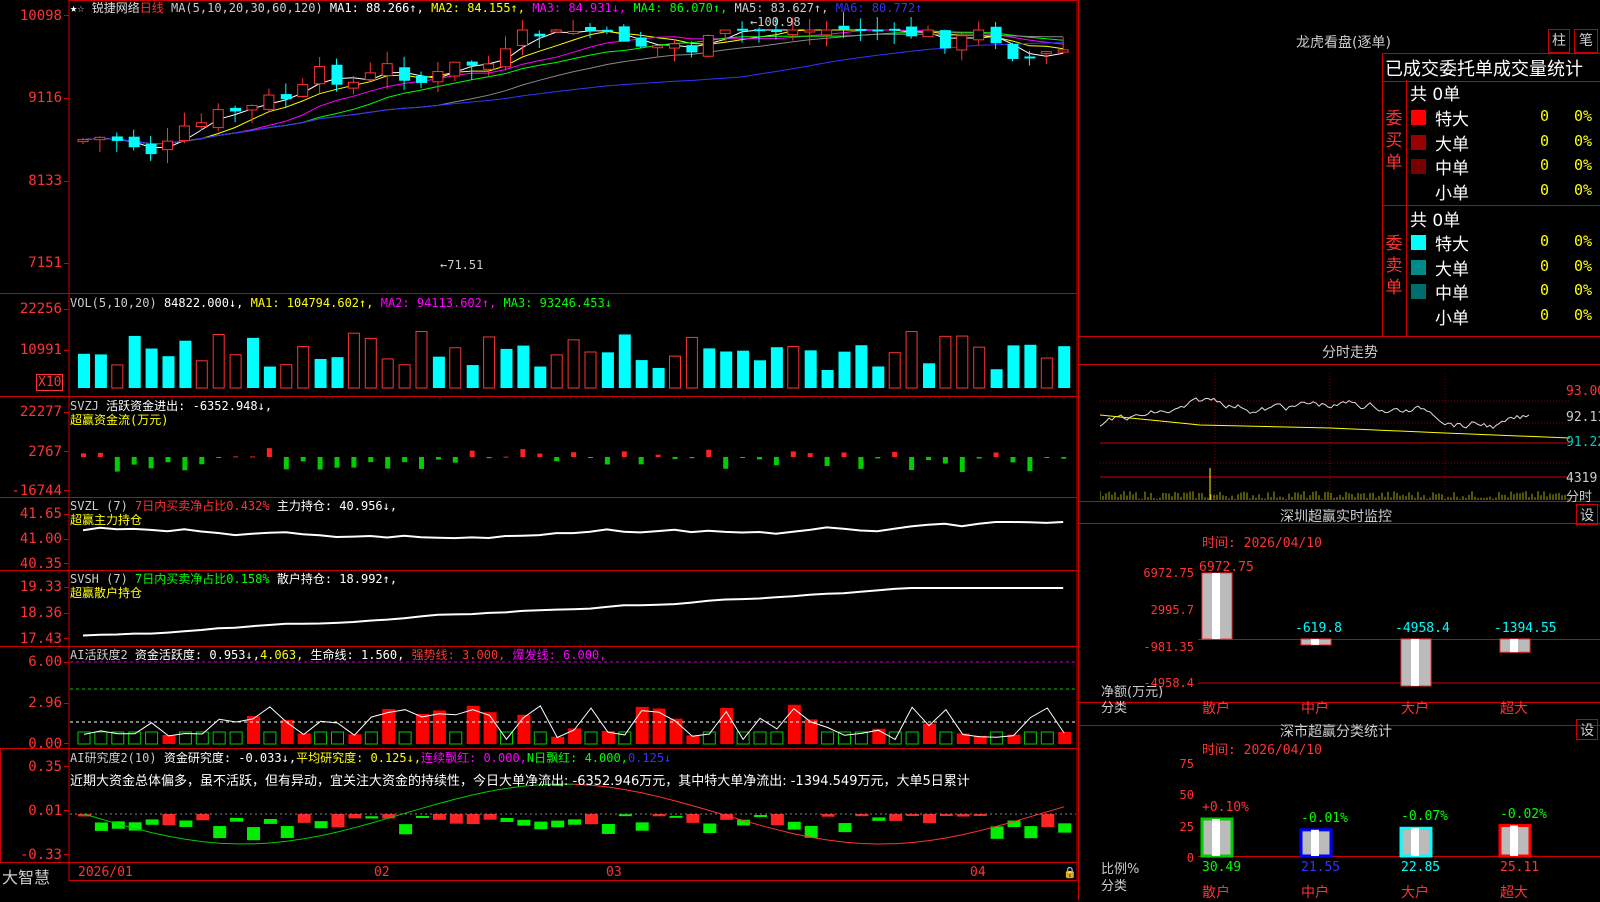  What do you see at coordinates (1514, 709) in the screenshot?
I see `monitor-category-label: 超大` at bounding box center [1514, 709].